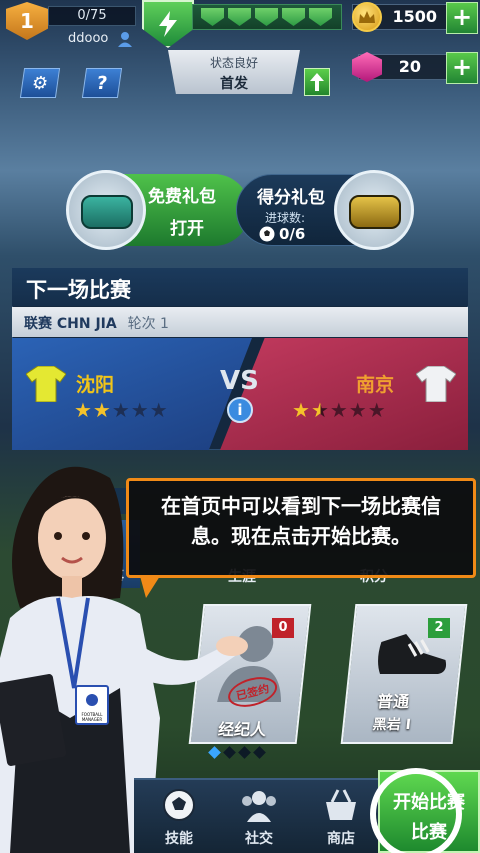 The width and height of the screenshot is (480, 853). What do you see at coordinates (240, 410) in the screenshot?
I see `match-info-button: i` at bounding box center [240, 410].